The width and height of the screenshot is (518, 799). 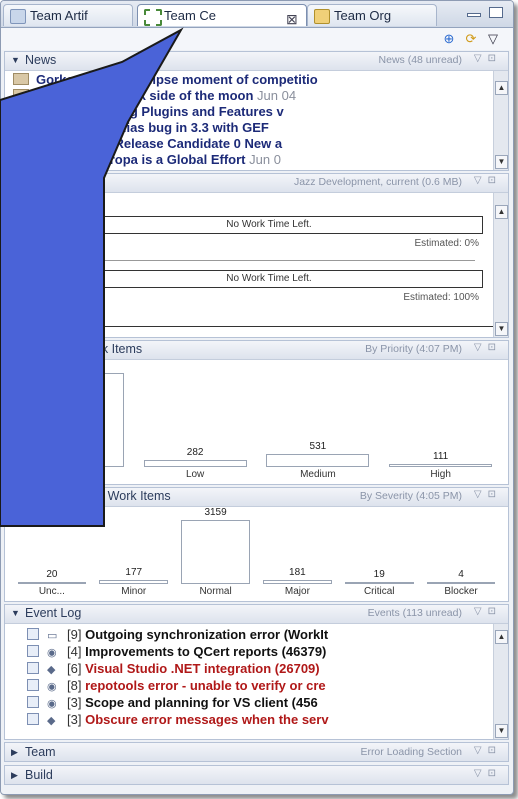 What do you see at coordinates (75, 243) in the screenshot?
I see `hours-label: Hours: 0 / 0` at bounding box center [75, 243].